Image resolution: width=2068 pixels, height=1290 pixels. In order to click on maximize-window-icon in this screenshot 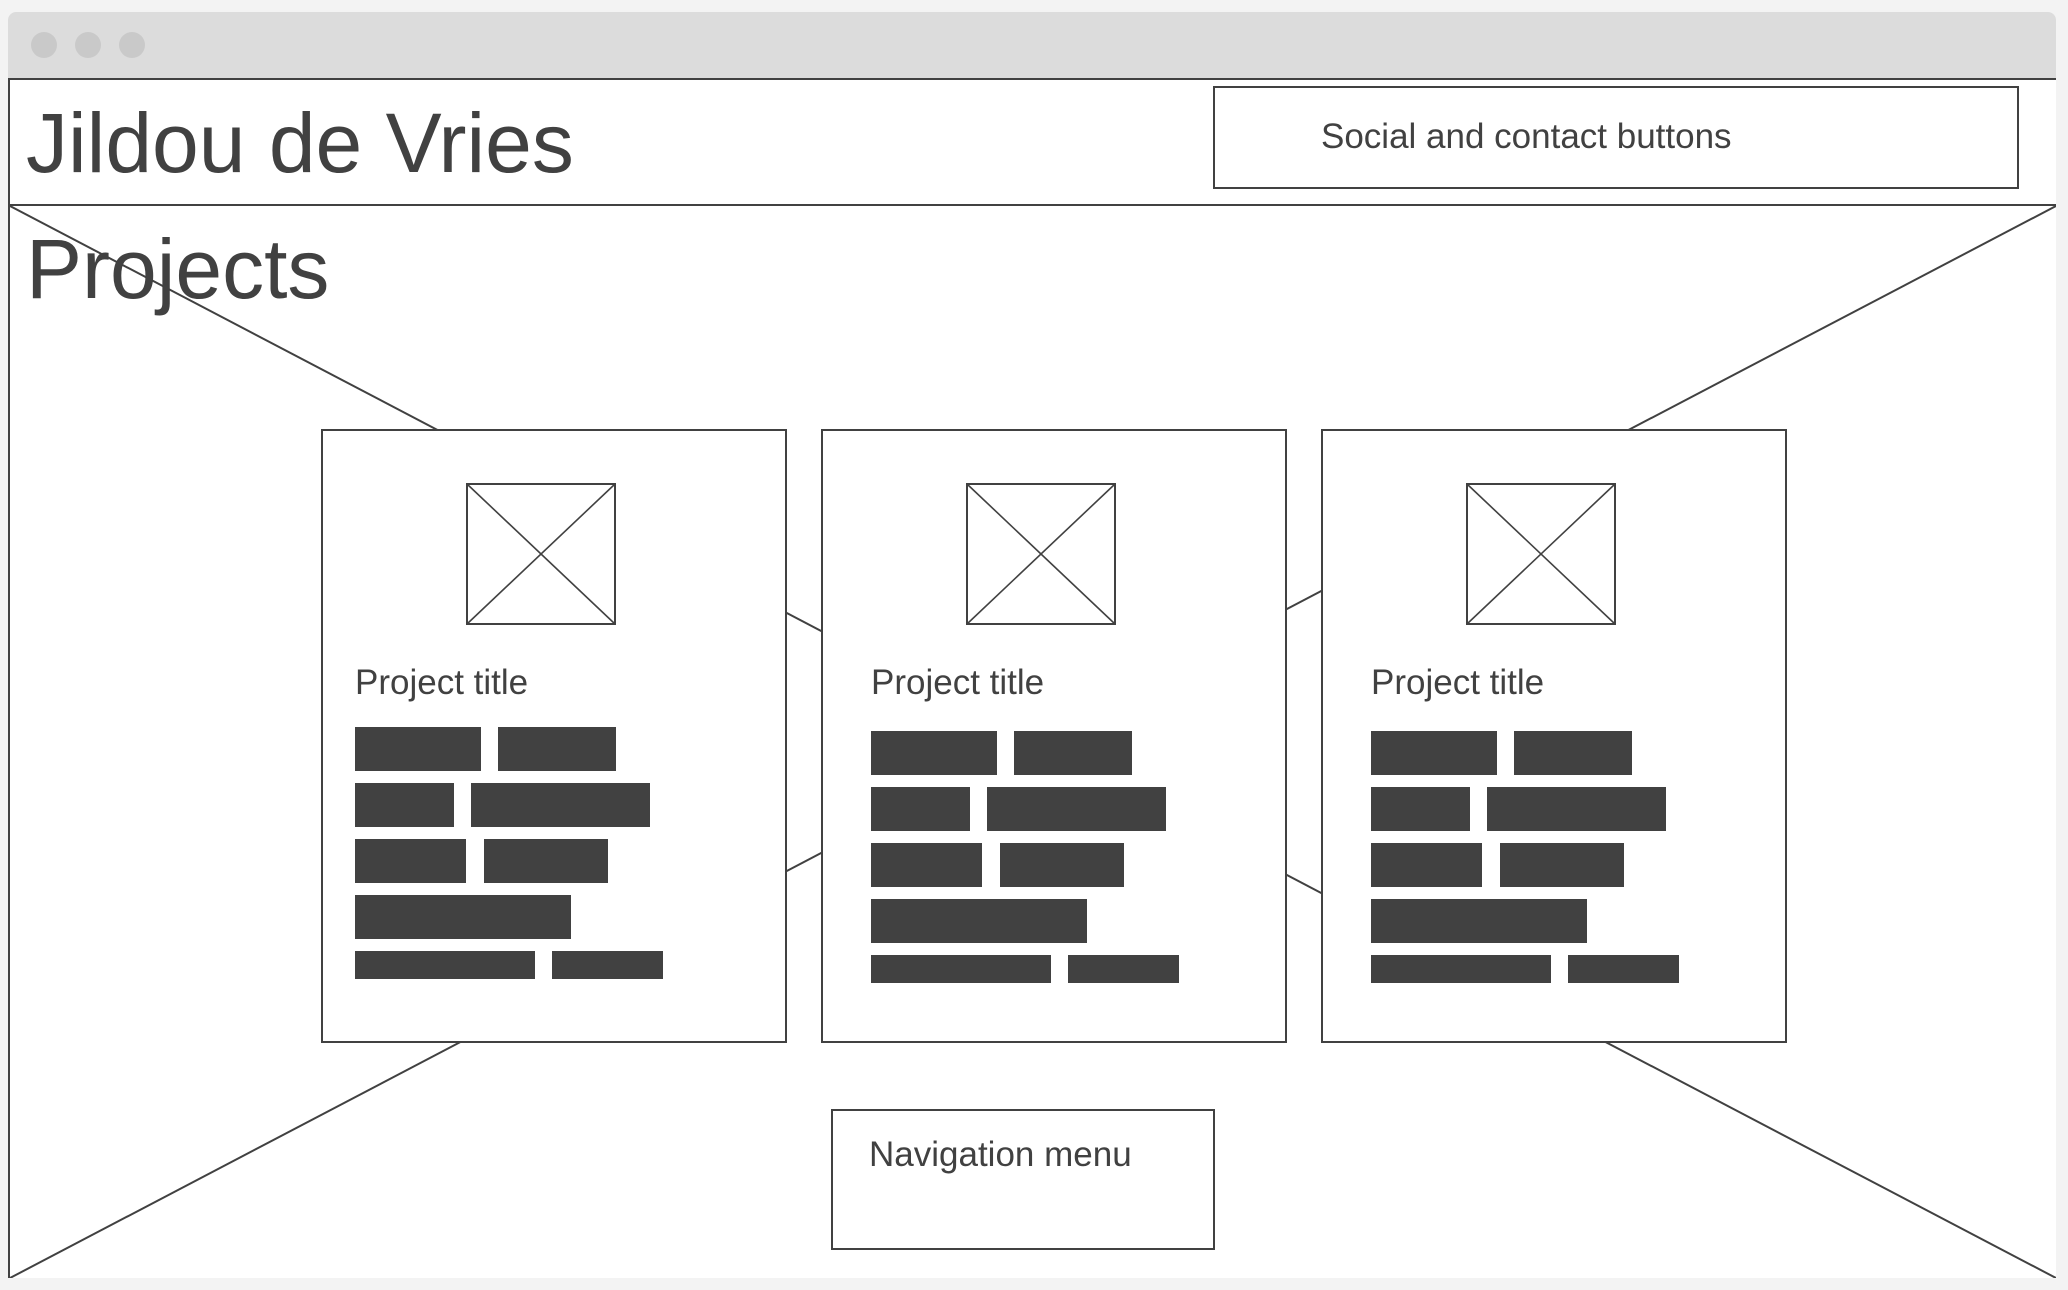, I will do `click(132, 45)`.